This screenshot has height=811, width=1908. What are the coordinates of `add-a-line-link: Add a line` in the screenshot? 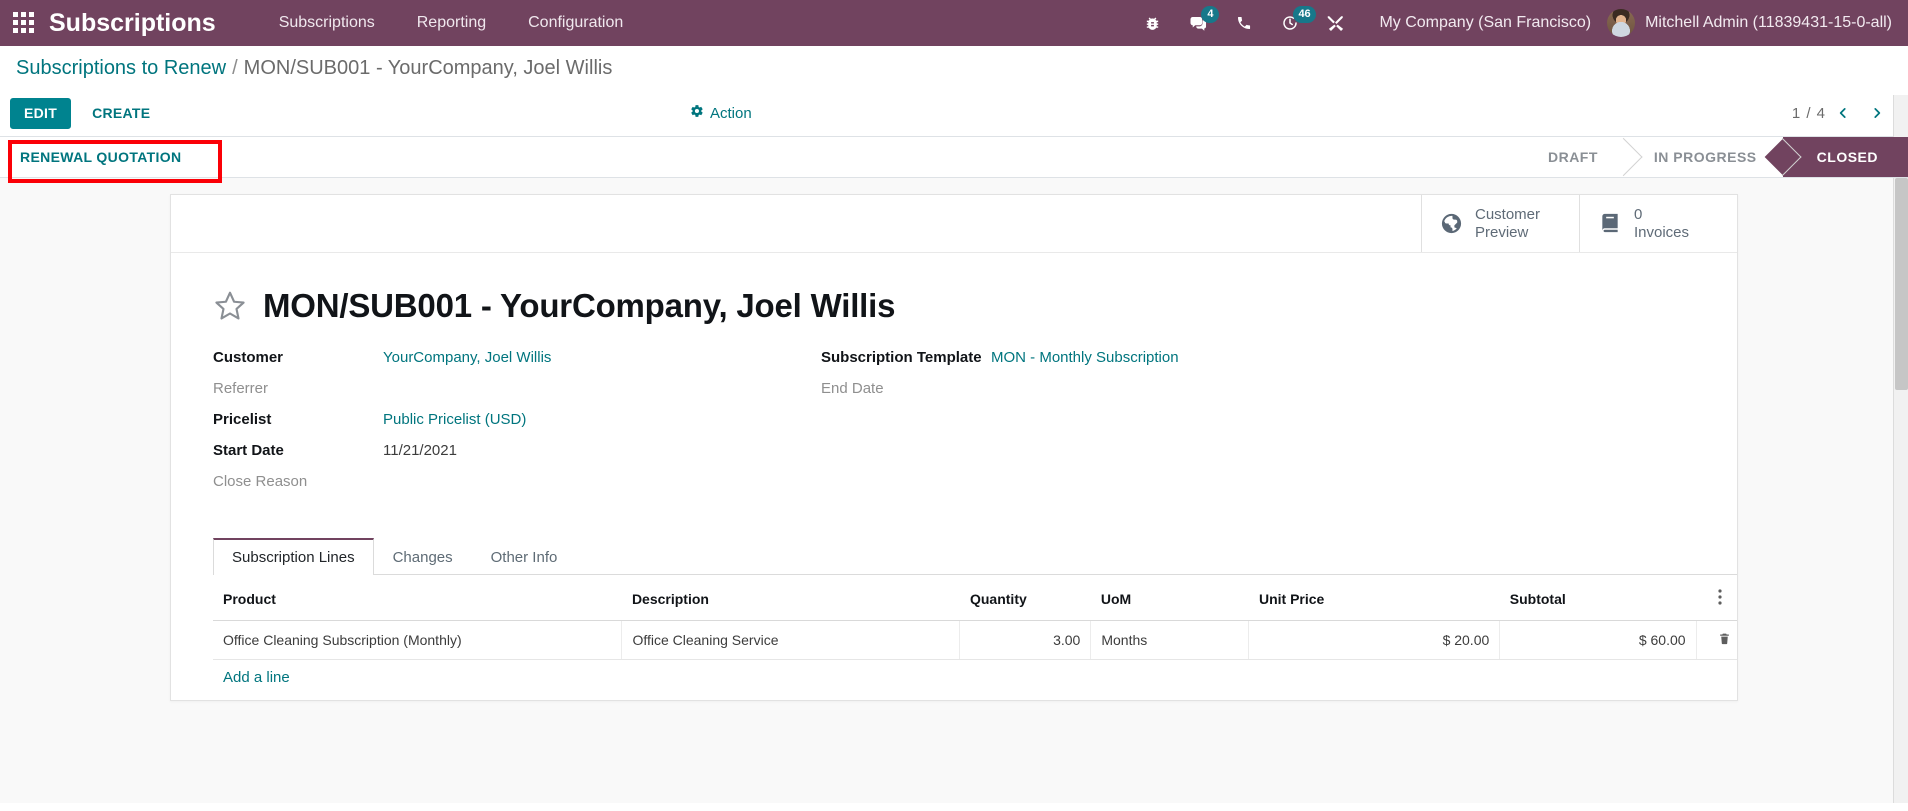 It's located at (256, 680).